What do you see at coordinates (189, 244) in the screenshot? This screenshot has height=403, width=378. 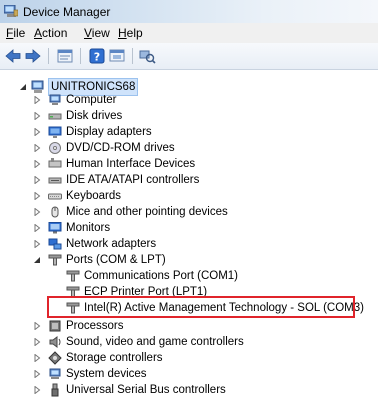 I see `tree-item-network-adapters: Network adapters` at bounding box center [189, 244].